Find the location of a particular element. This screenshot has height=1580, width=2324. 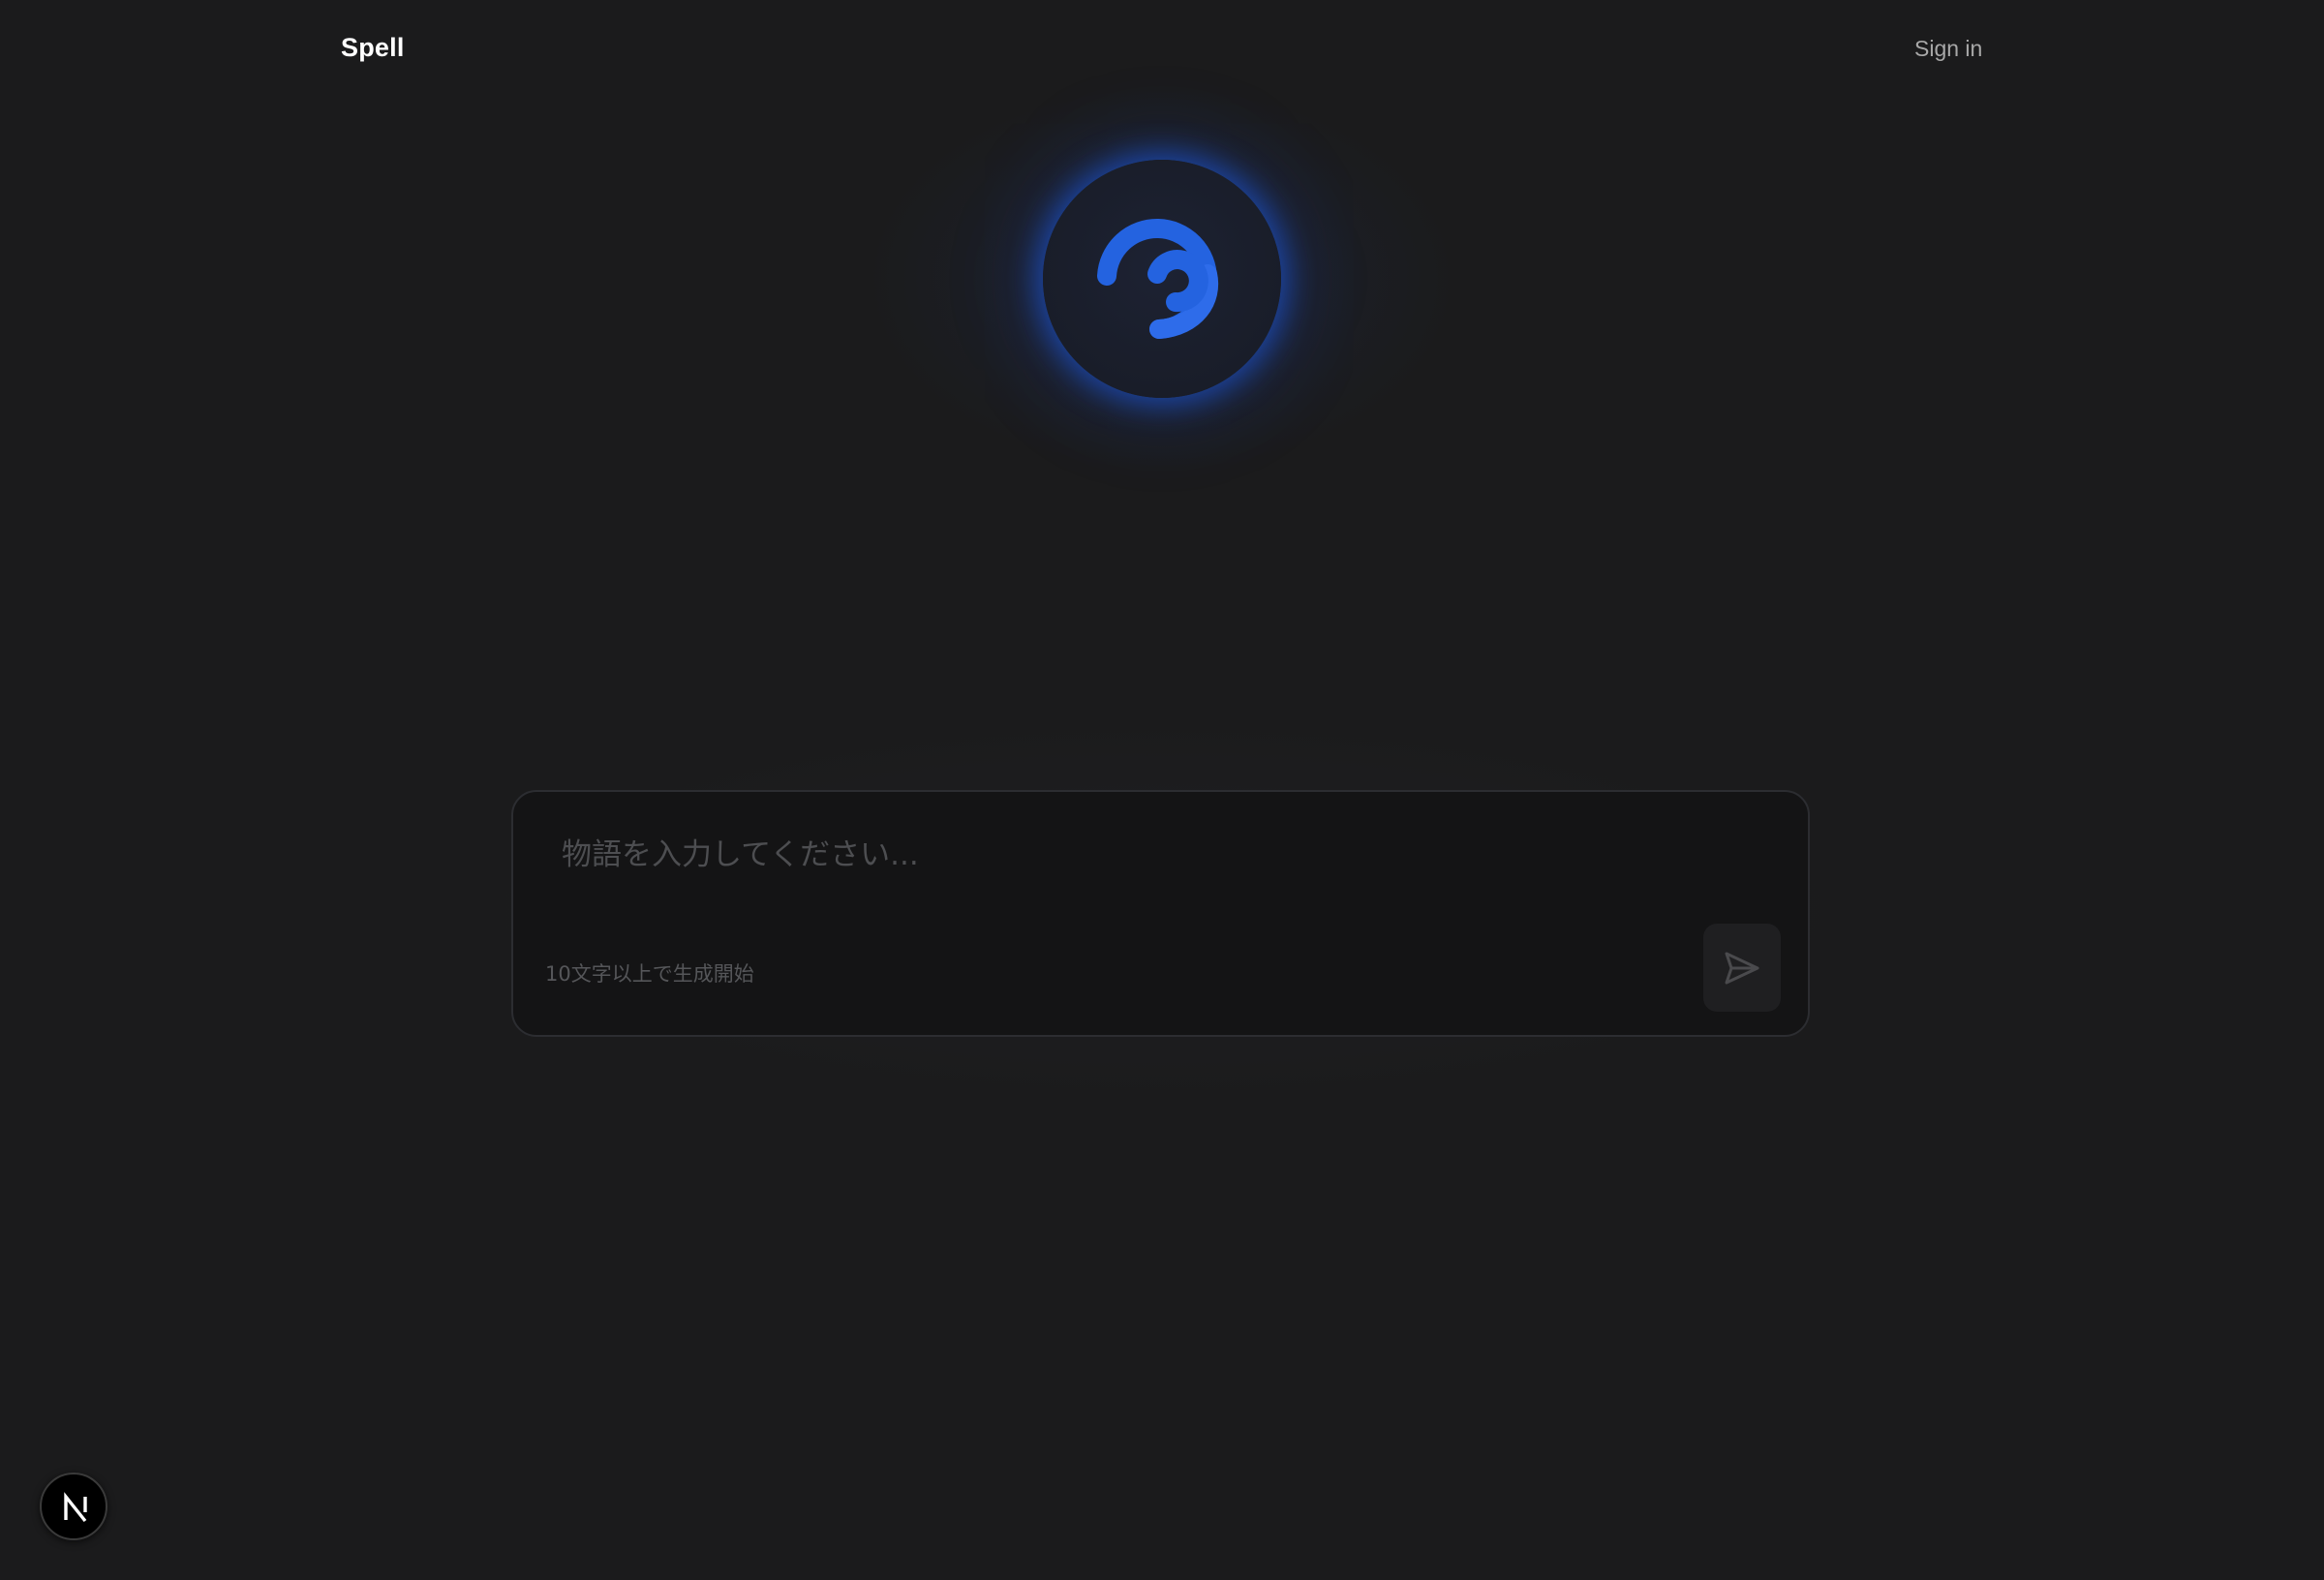

nextjs-n-icon is located at coordinates (76, 1507).